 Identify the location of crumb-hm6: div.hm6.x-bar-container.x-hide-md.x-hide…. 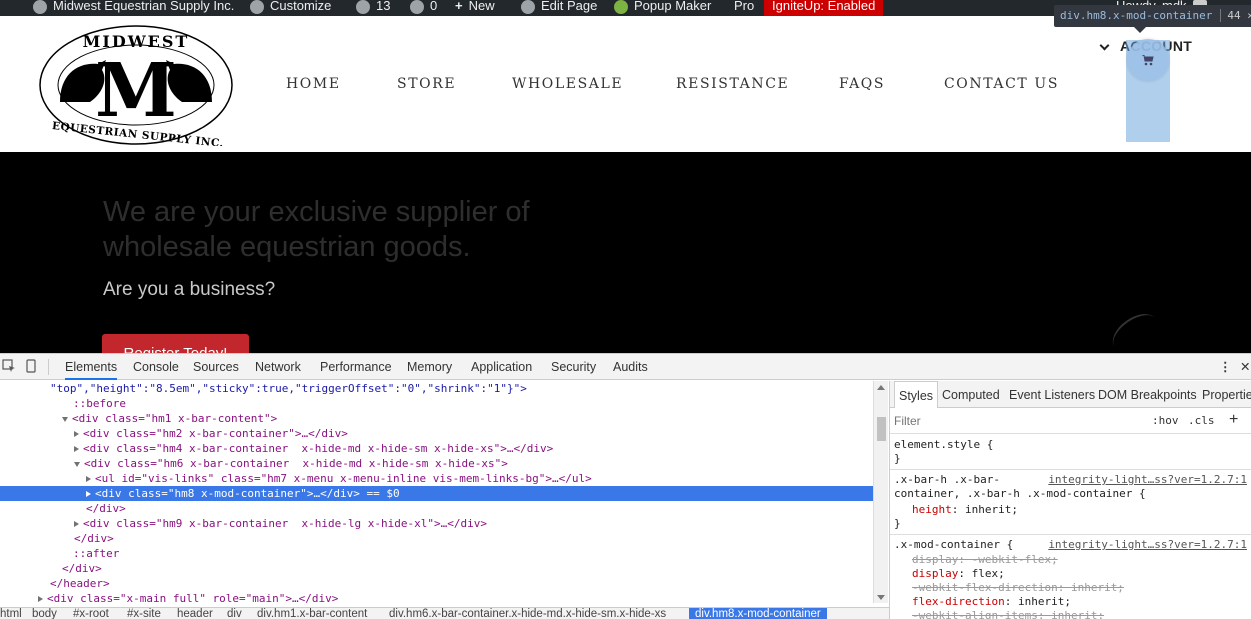
(527, 613).